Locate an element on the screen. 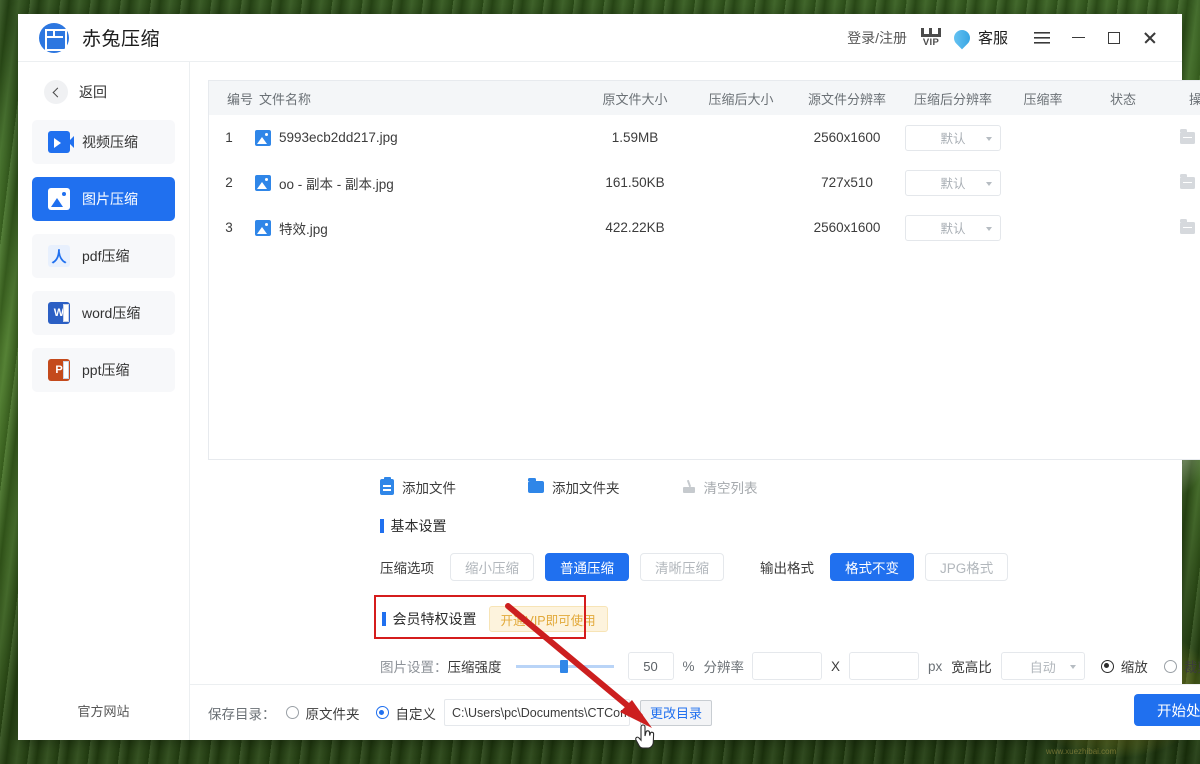  resolution-height-input is located at coordinates (884, 666).